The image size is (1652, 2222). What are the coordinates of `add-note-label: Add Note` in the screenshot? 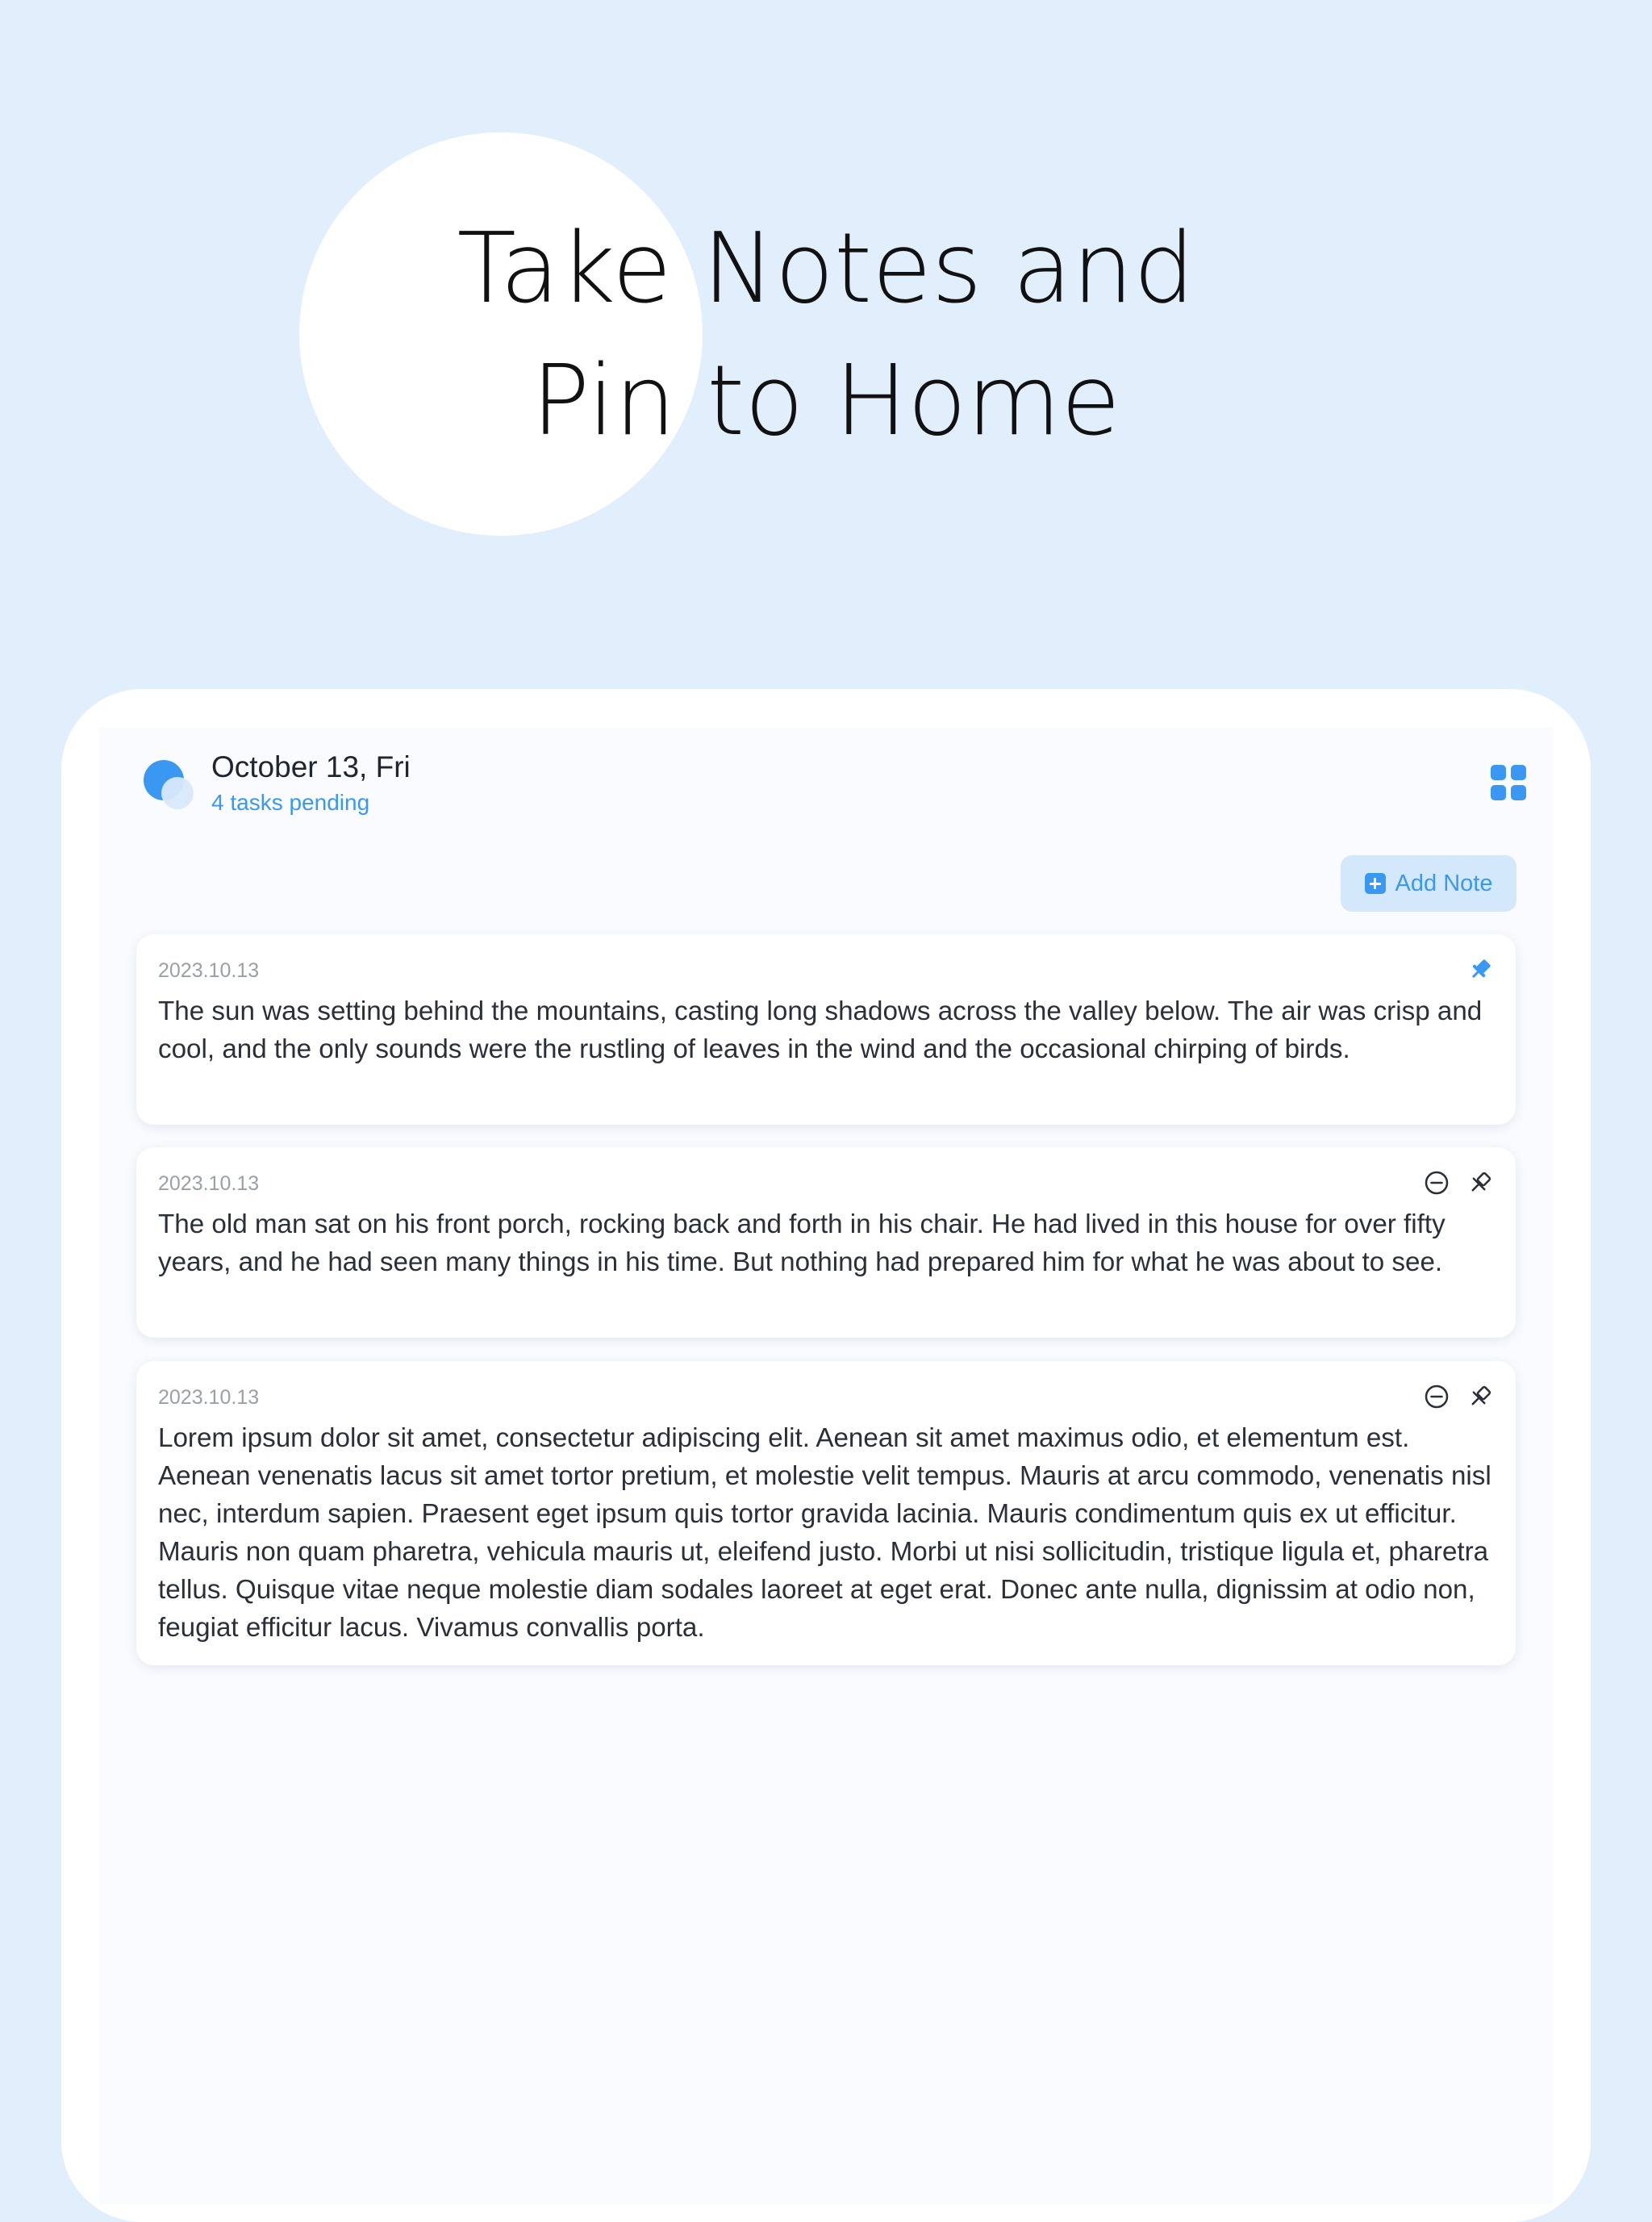 It's located at (1444, 883).